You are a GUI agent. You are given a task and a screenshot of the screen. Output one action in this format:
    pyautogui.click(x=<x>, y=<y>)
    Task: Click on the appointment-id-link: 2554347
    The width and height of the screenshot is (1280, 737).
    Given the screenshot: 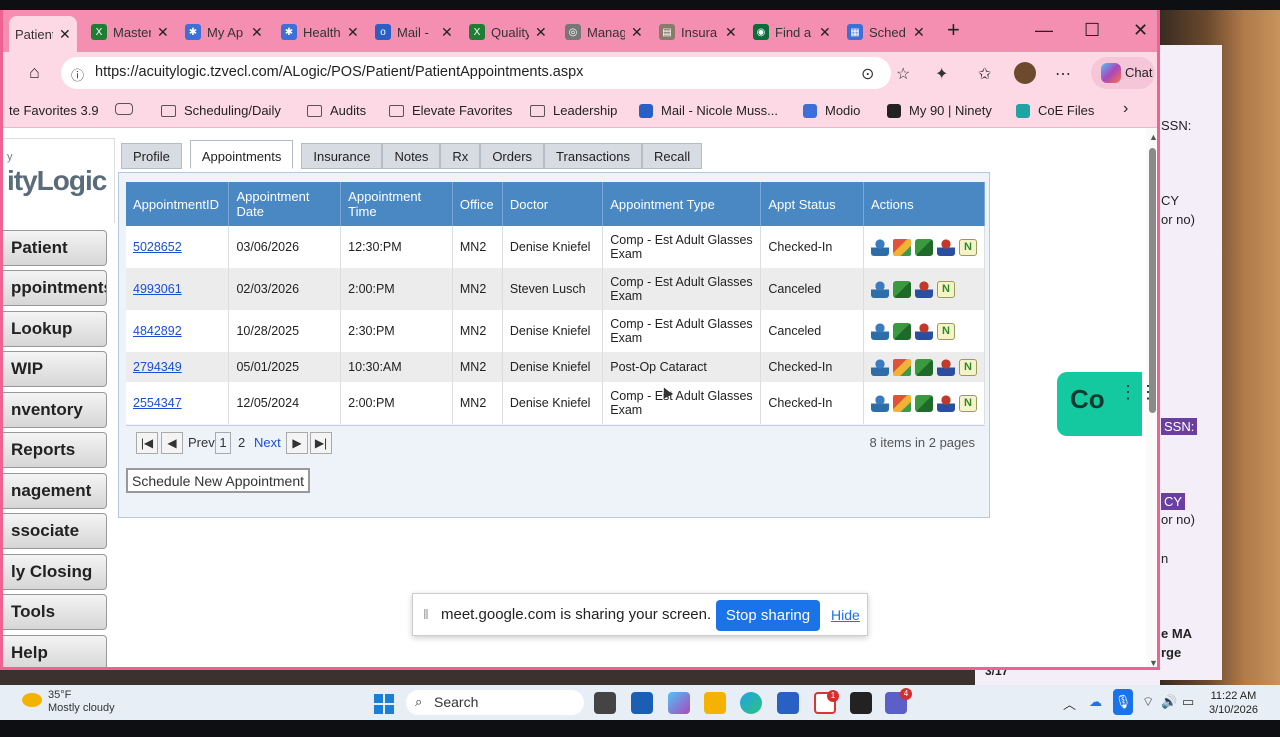 What is the action you would take?
    pyautogui.click(x=157, y=403)
    